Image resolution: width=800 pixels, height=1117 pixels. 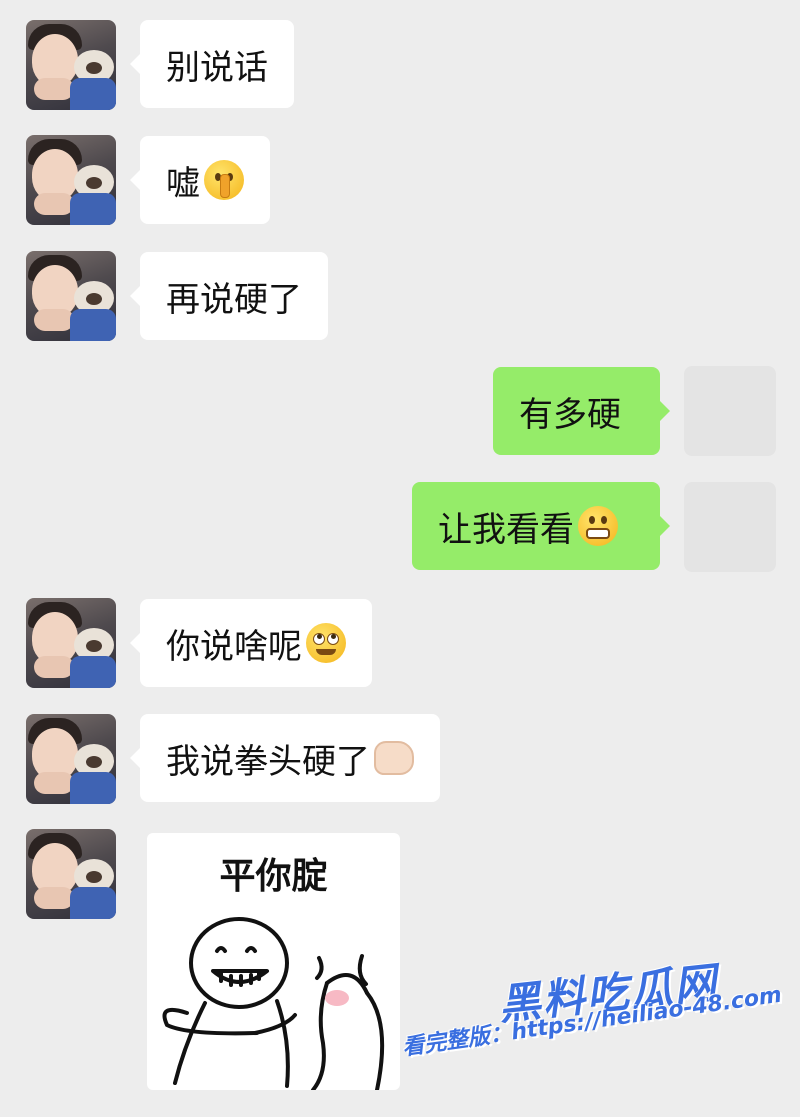 What do you see at coordinates (217, 67) in the screenshot?
I see `message-text: 别说话` at bounding box center [217, 67].